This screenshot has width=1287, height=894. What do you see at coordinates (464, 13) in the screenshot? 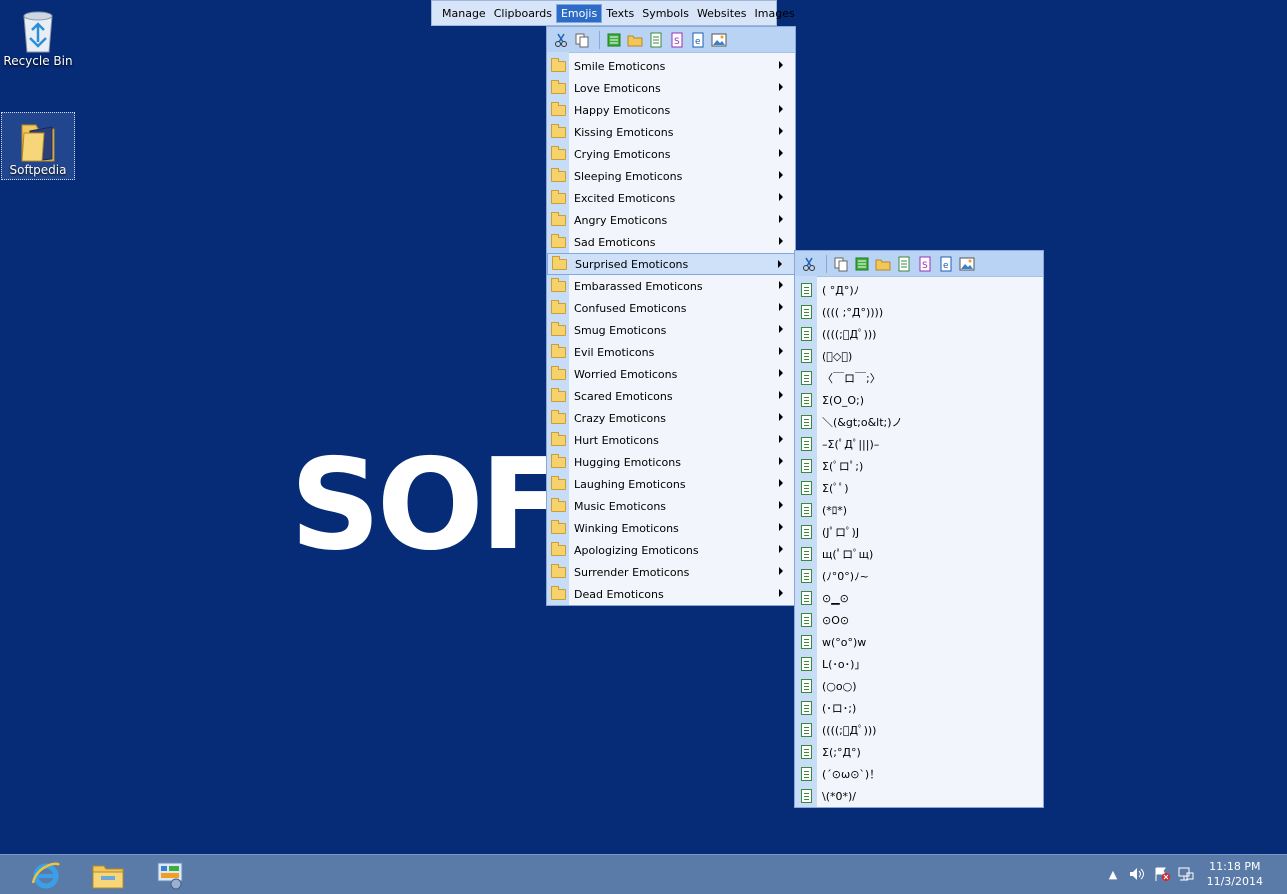
I see `menu-manage: Manage` at bounding box center [464, 13].